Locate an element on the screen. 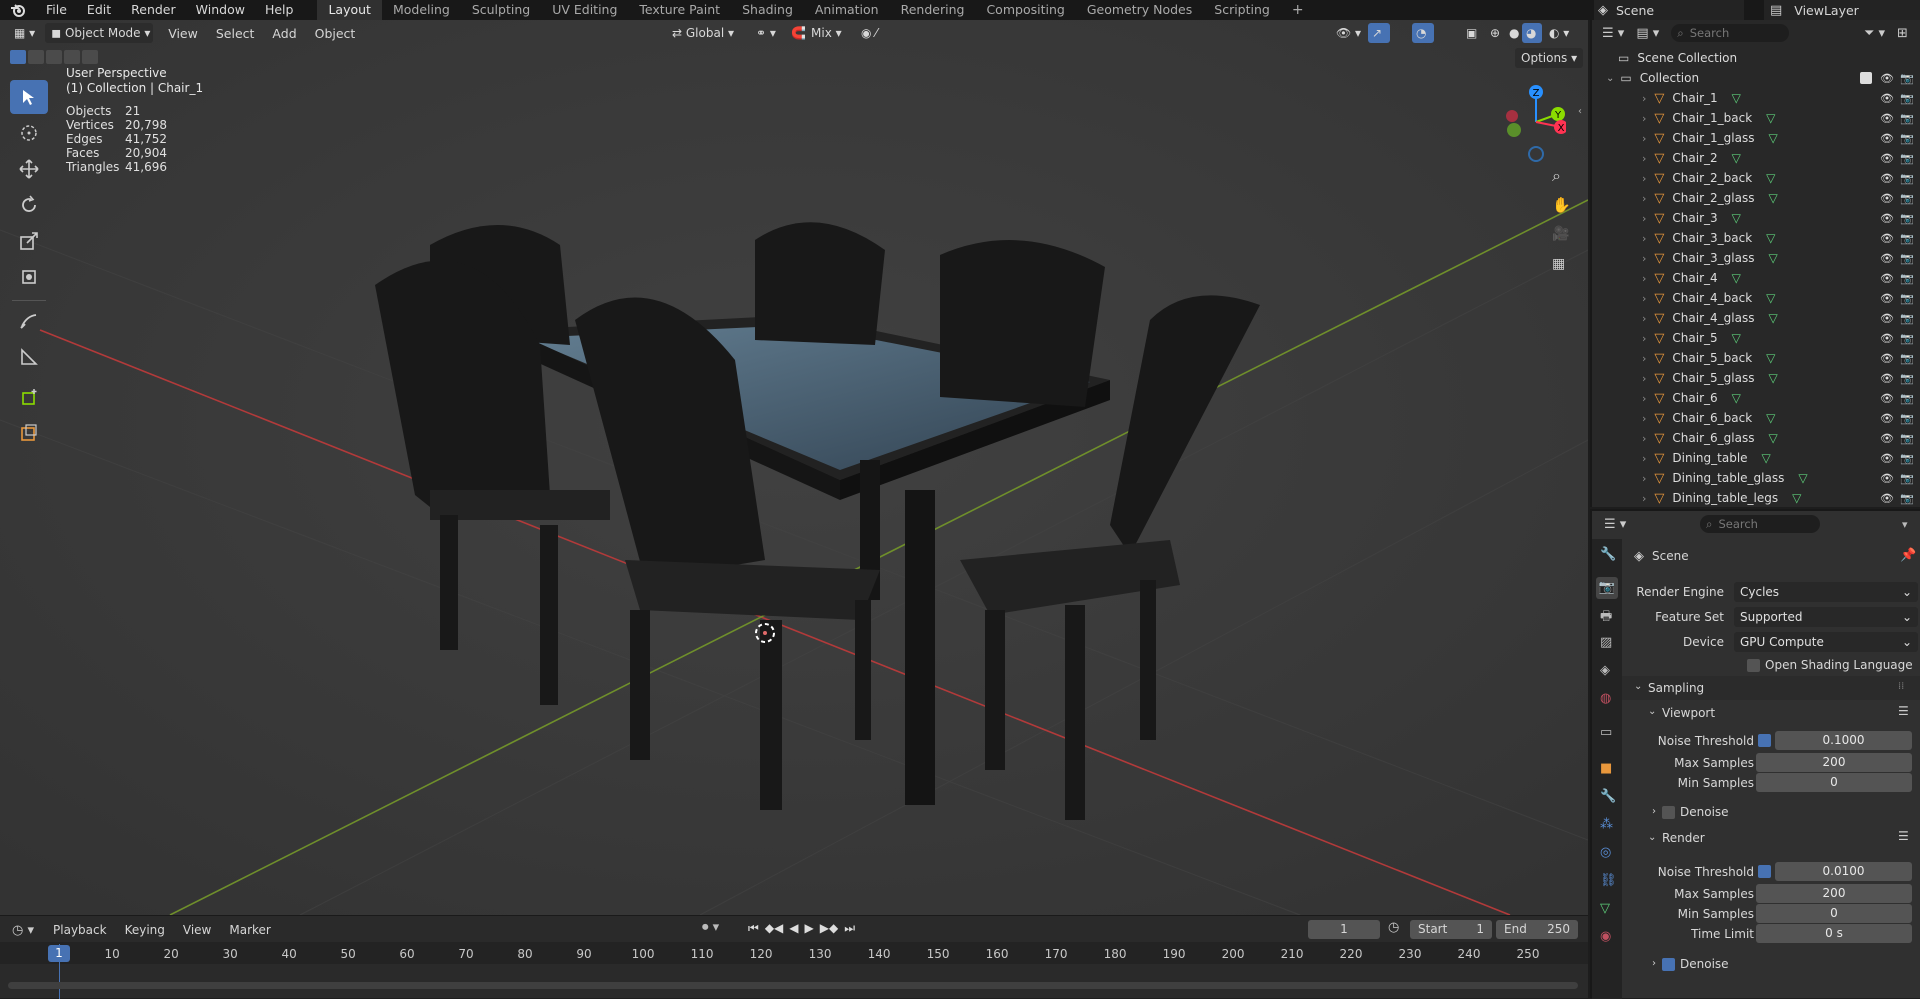  feature-set-dropdown: Supported ⌄ is located at coordinates (1826, 617).